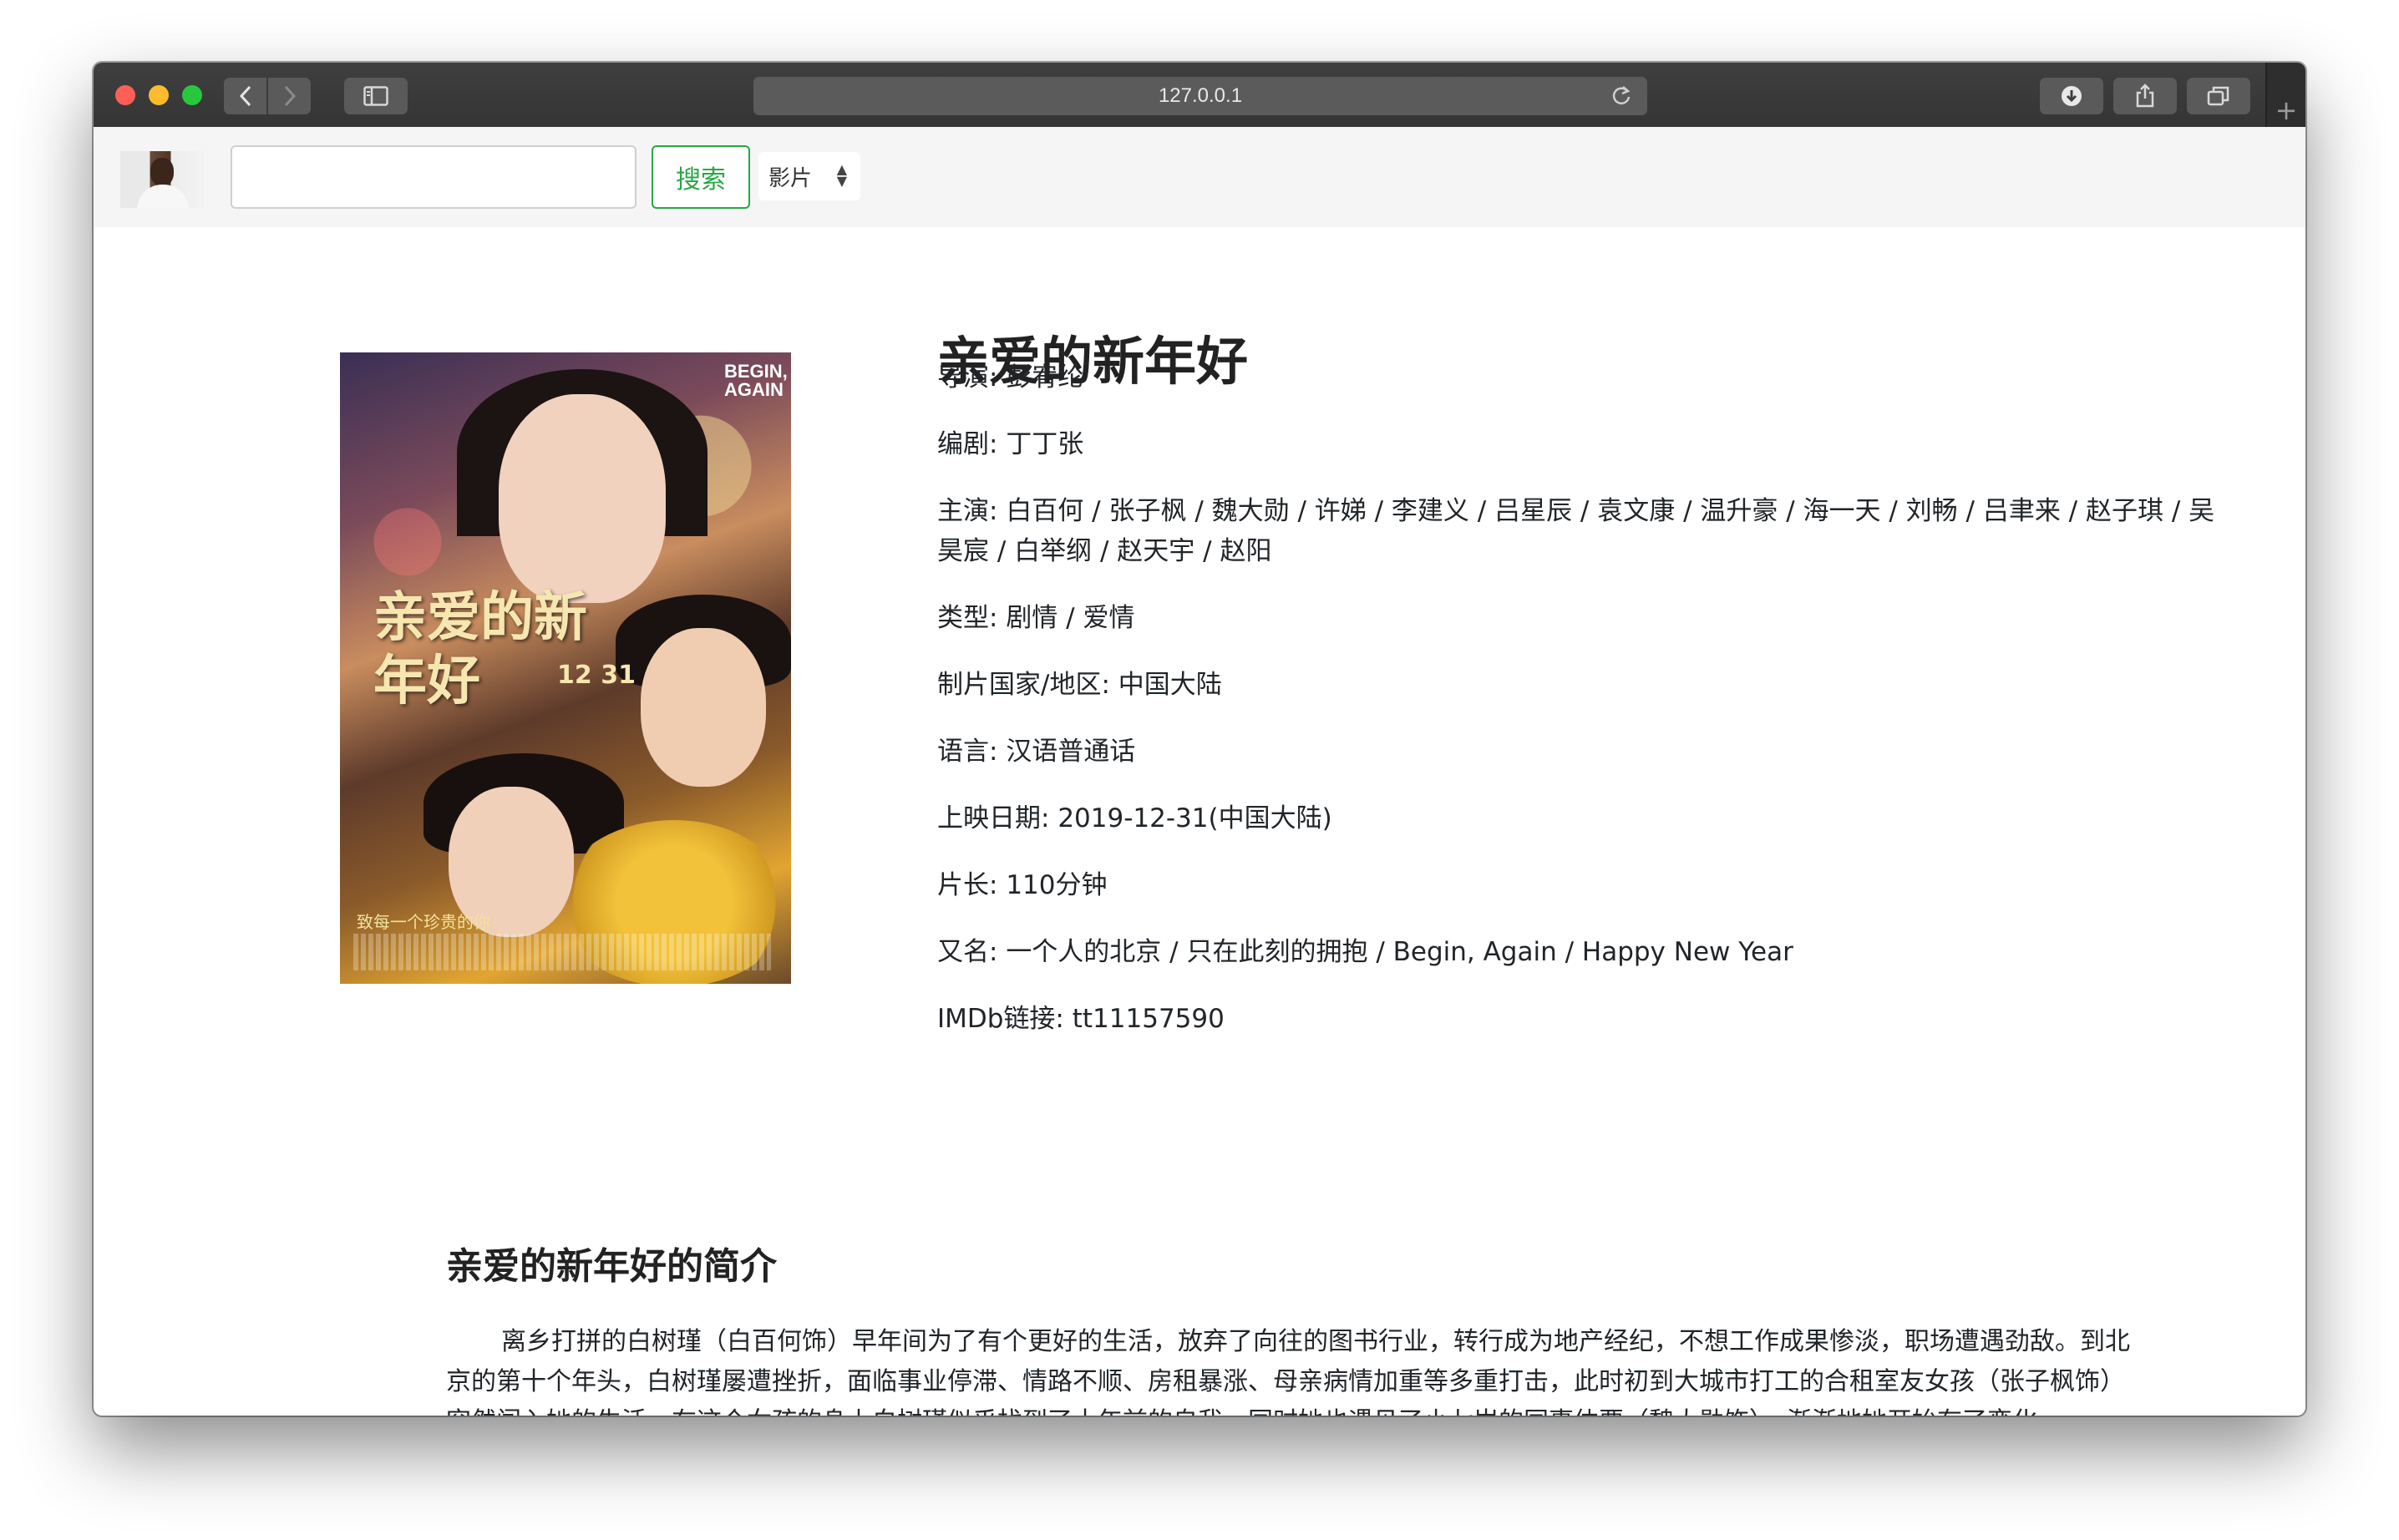 This screenshot has width=2399, height=1540. I want to click on detail-label: IMDb链接:, so click(1005, 1019).